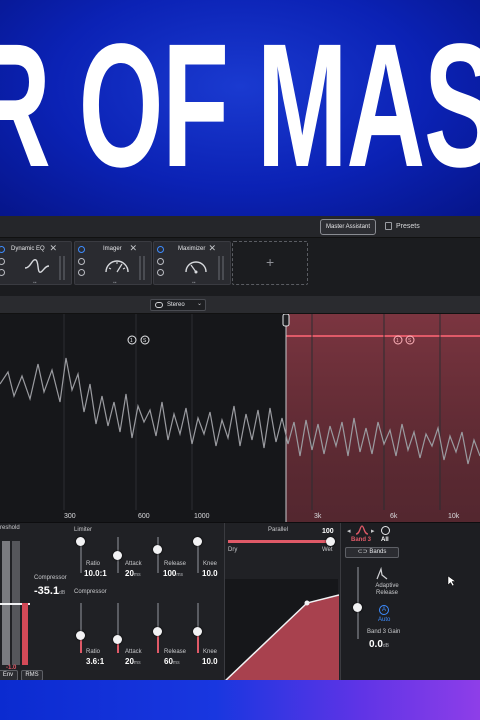 The width and height of the screenshot is (480, 720). Describe the element at coordinates (192, 249) in the screenshot. I see `module-name: Maximizer` at that location.